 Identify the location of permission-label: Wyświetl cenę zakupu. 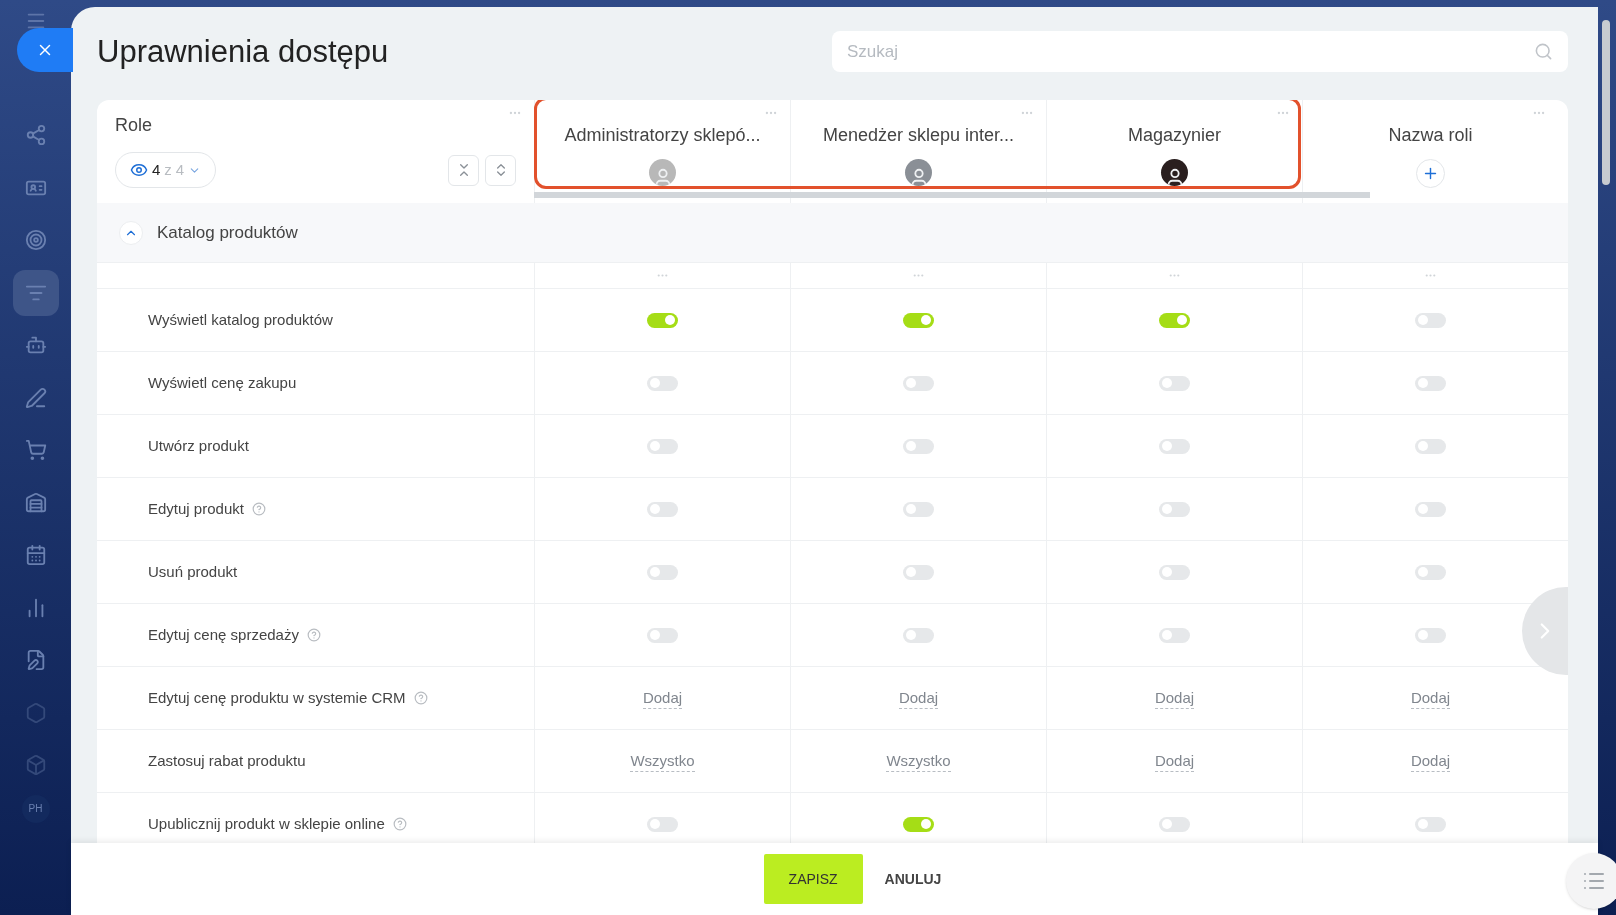
(222, 382).